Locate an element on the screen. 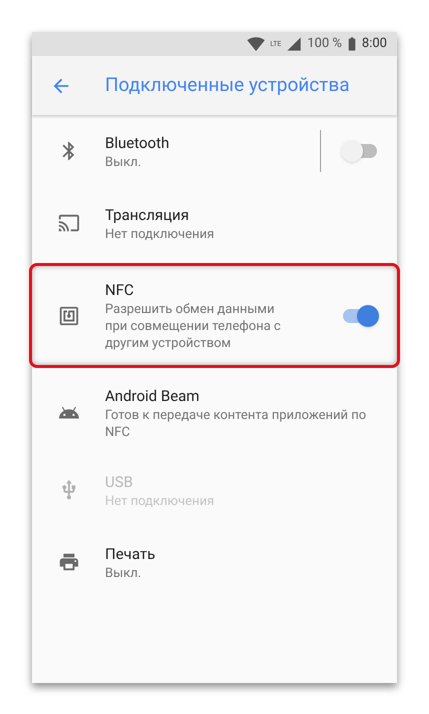 The height and width of the screenshot is (714, 429). toolbar-title: Подключенные устройства is located at coordinates (227, 85).